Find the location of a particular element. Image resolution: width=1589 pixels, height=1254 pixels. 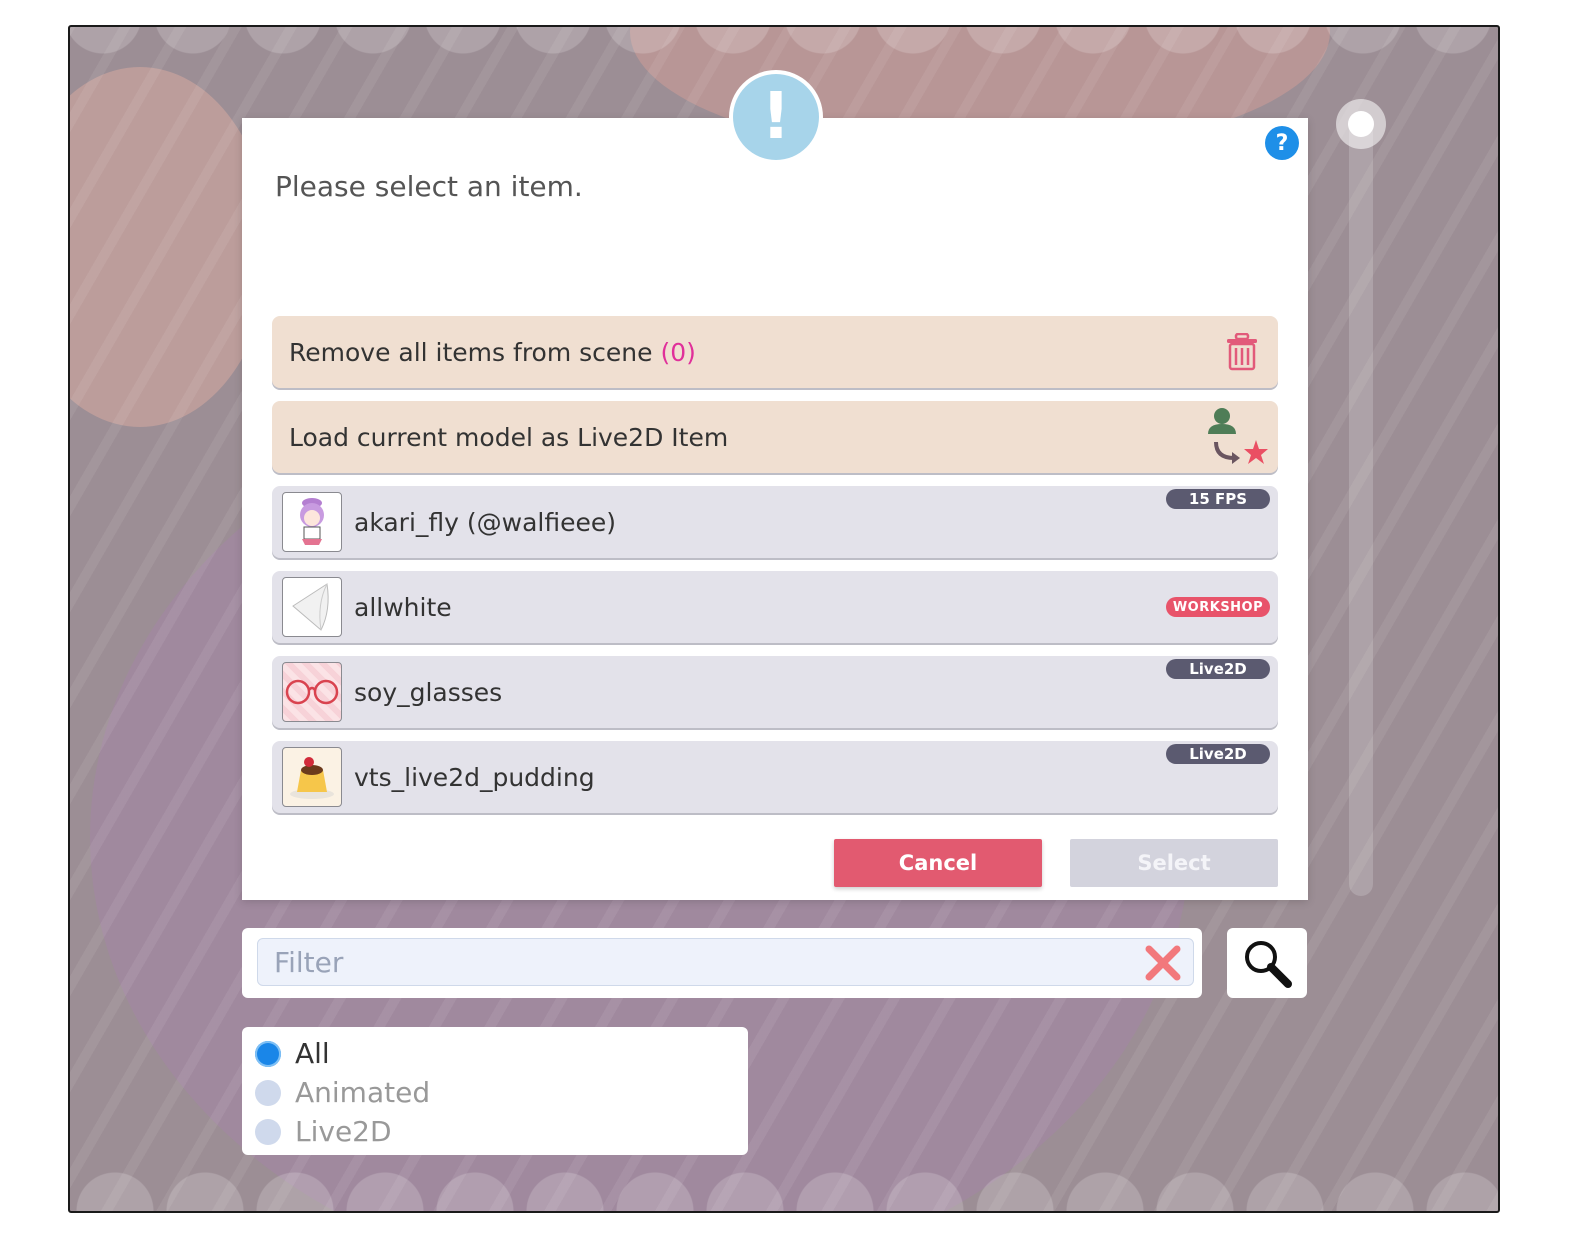

list-item-soy-glasses: soy_glasses Live2D is located at coordinates (775, 692).